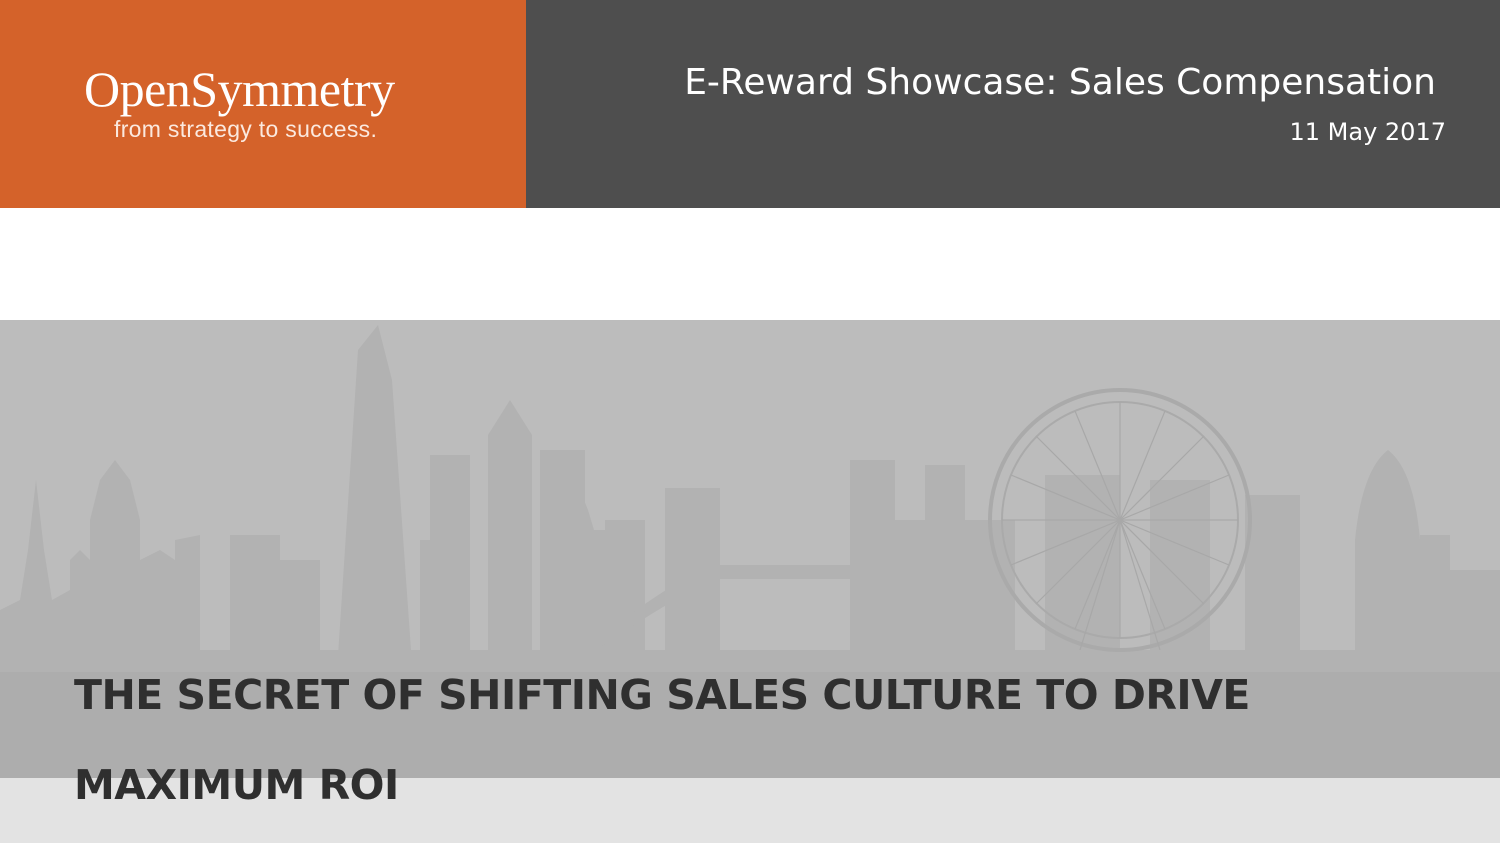 This screenshot has height=843, width=1500. What do you see at coordinates (239, 89) in the screenshot?
I see `company-logo: OpenSymmetry` at bounding box center [239, 89].